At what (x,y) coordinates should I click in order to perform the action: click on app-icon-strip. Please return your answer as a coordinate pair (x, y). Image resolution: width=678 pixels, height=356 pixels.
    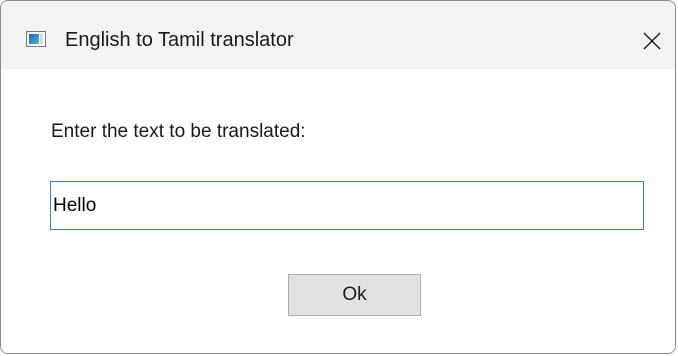
    Looking at the image, I should click on (41, 39).